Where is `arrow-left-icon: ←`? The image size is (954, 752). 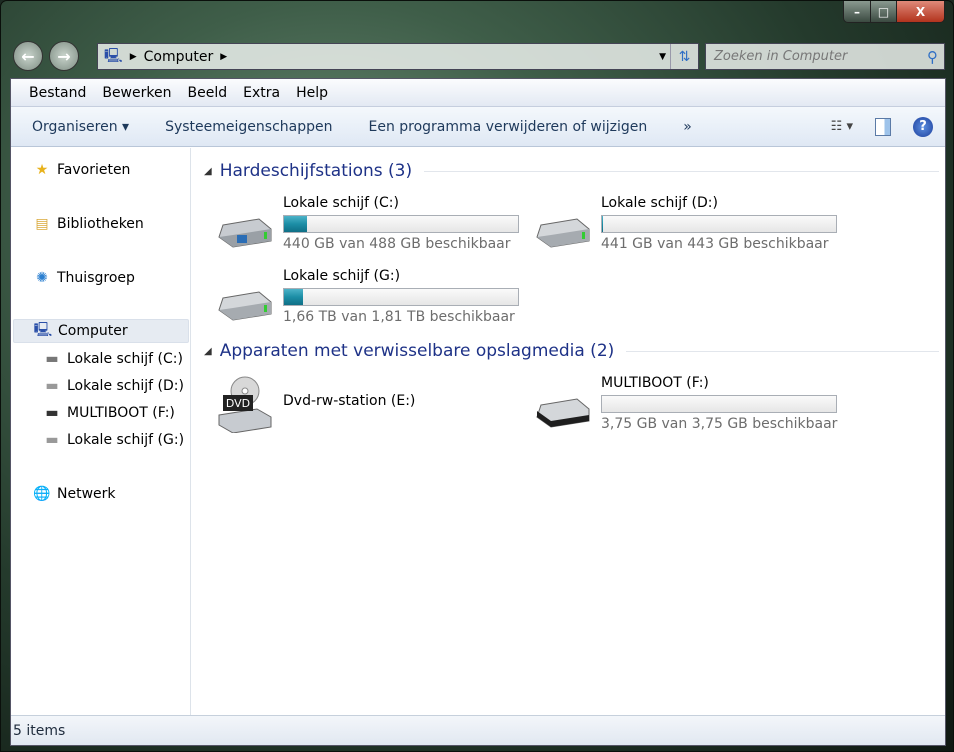 arrow-left-icon: ← is located at coordinates (28, 56).